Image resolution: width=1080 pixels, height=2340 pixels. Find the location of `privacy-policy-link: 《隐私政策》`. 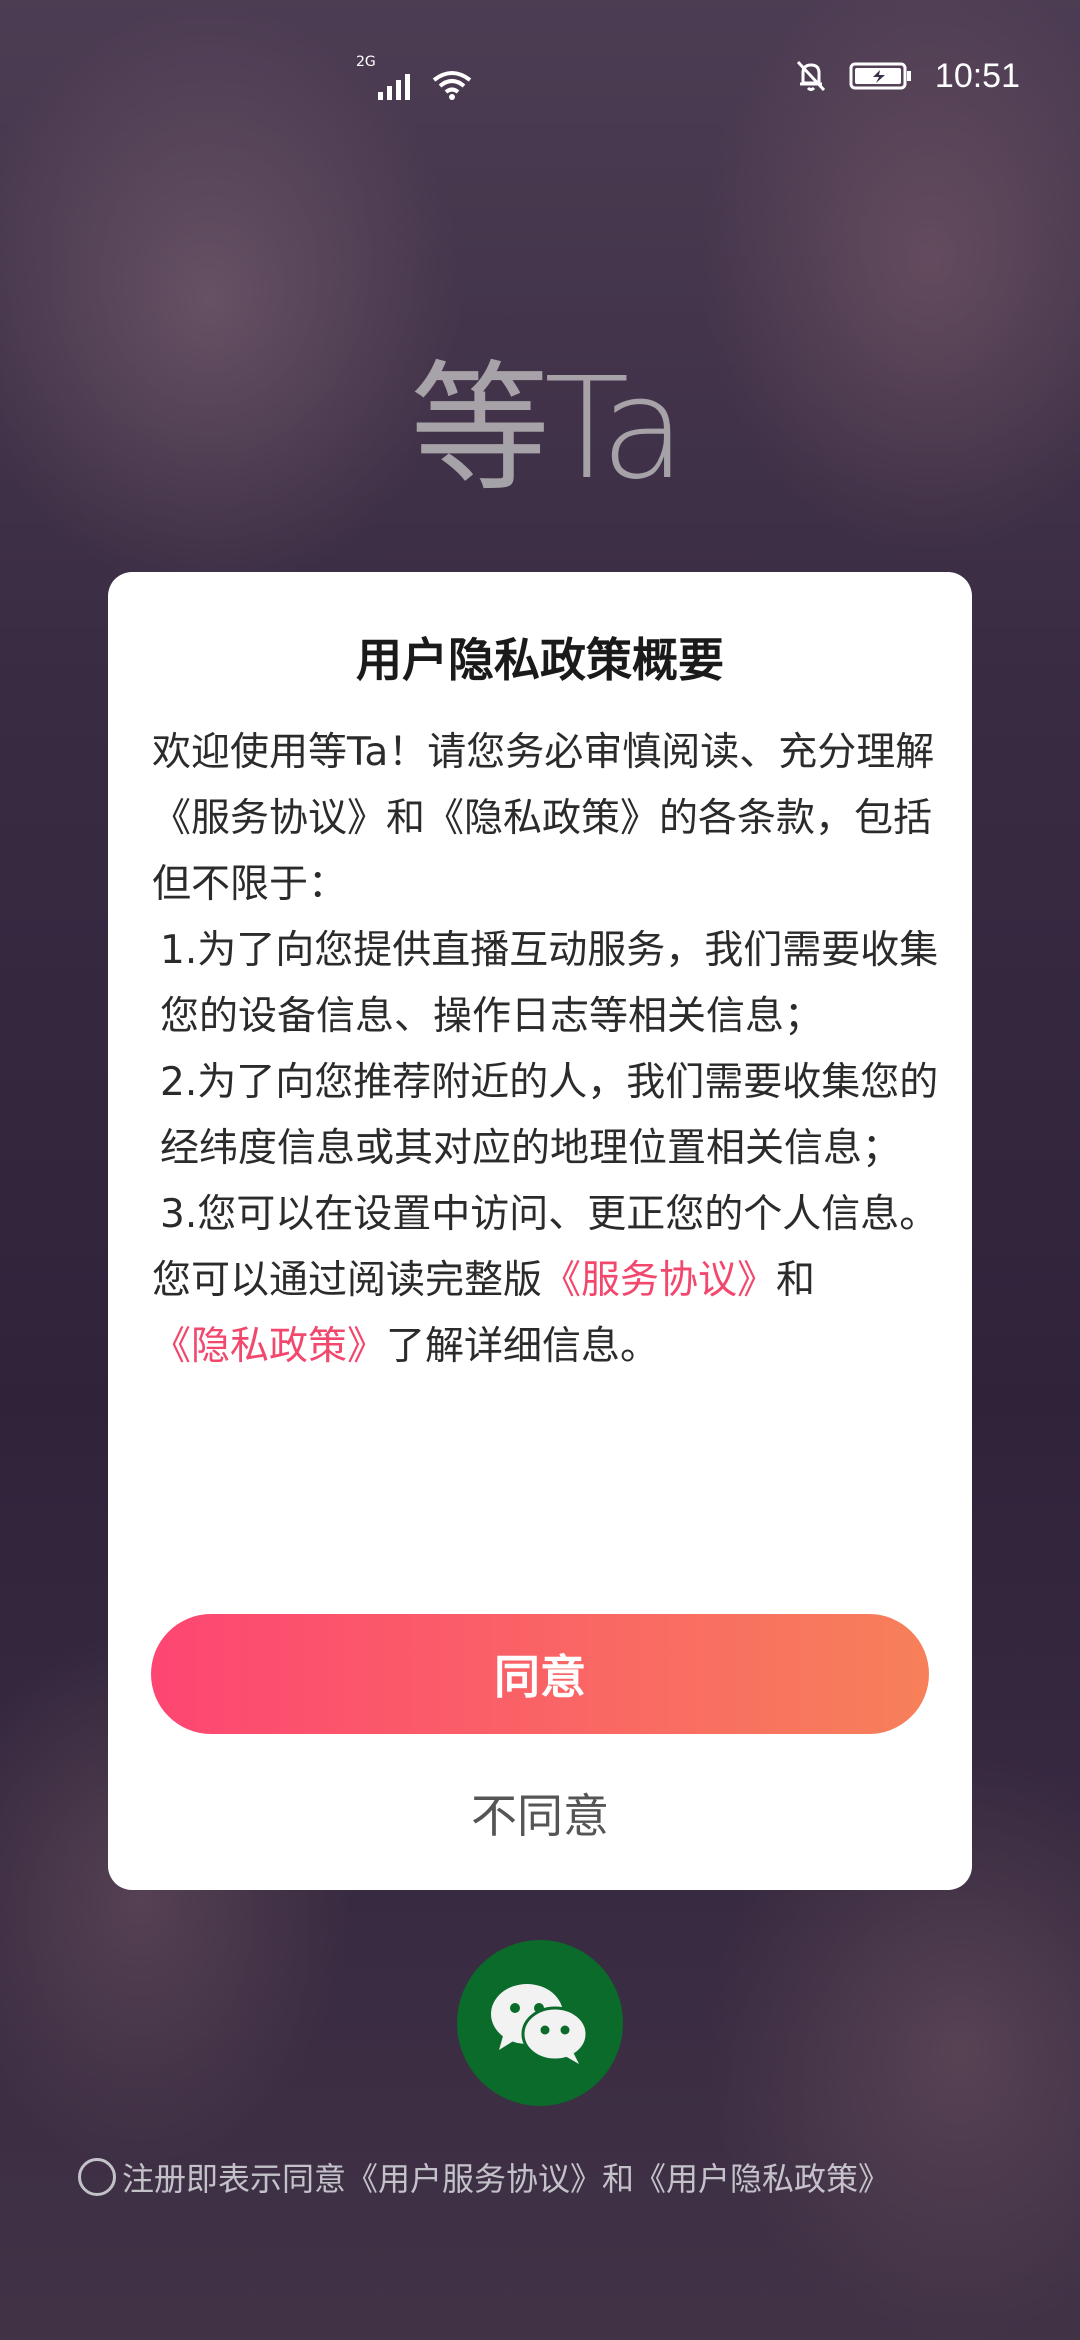

privacy-policy-link: 《隐私政策》 is located at coordinates (269, 1346).